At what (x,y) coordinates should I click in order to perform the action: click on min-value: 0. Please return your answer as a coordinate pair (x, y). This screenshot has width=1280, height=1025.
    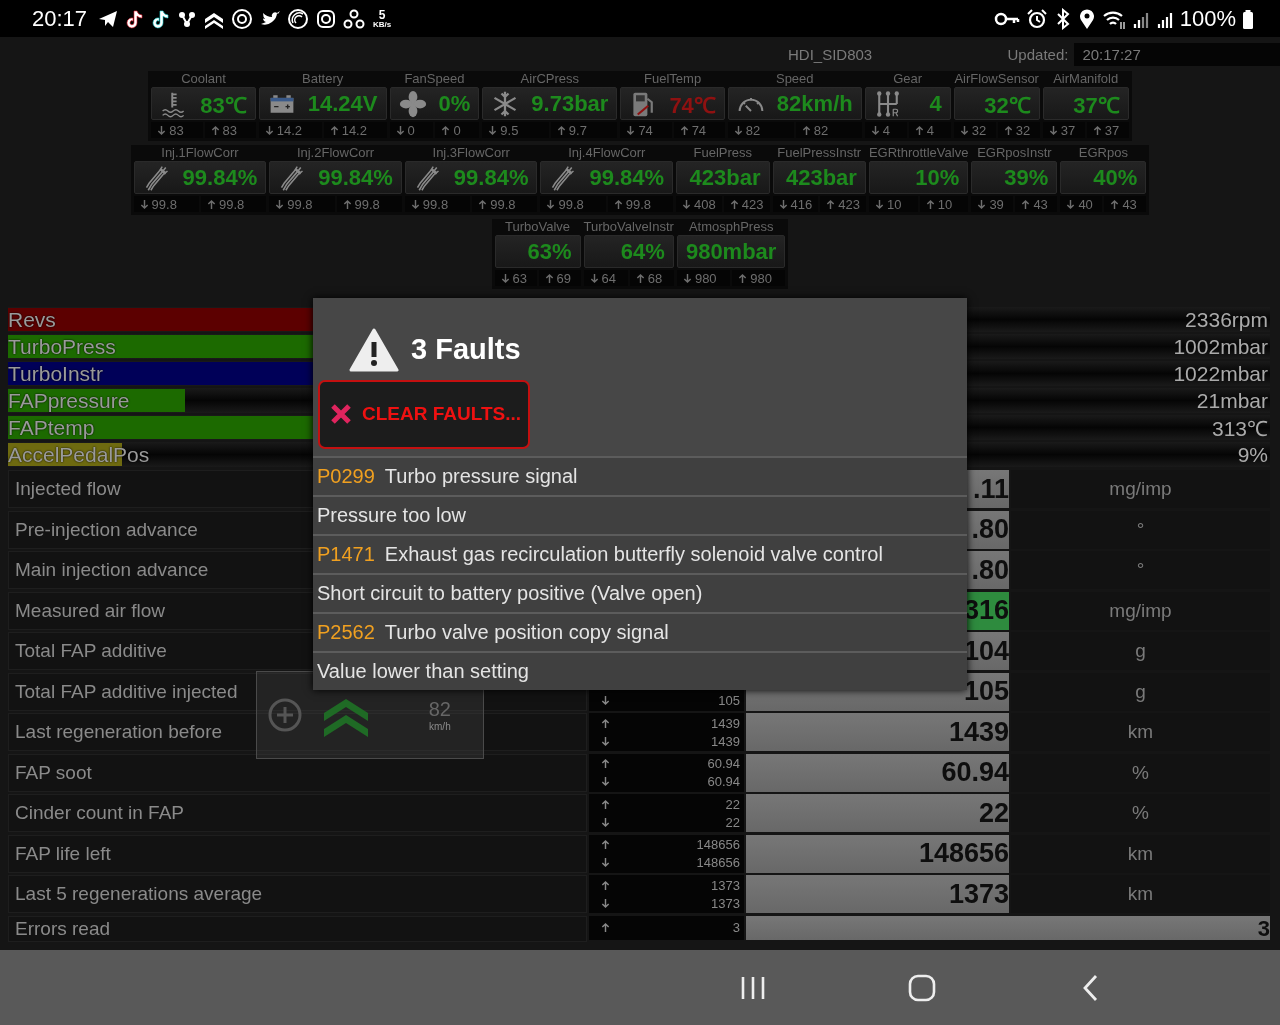
    Looking at the image, I should click on (411, 130).